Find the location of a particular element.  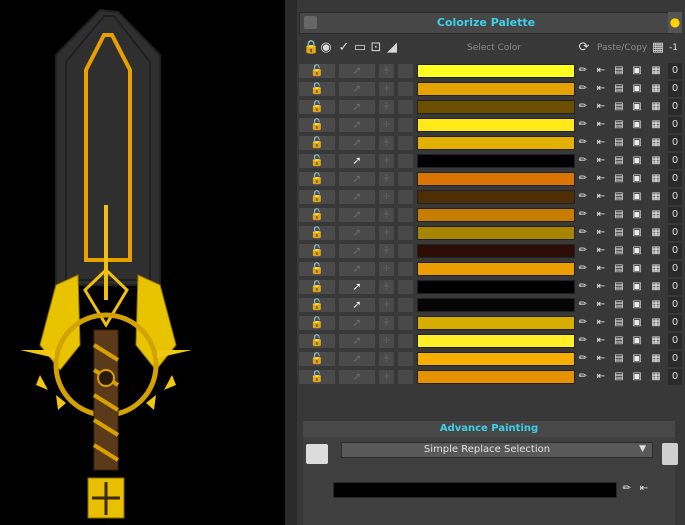

lightbulb-icon: ● is located at coordinates (675, 22).